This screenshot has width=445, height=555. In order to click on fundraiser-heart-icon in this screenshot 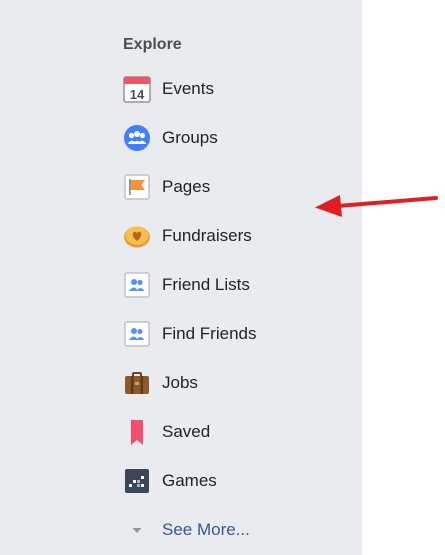, I will do `click(137, 236)`.